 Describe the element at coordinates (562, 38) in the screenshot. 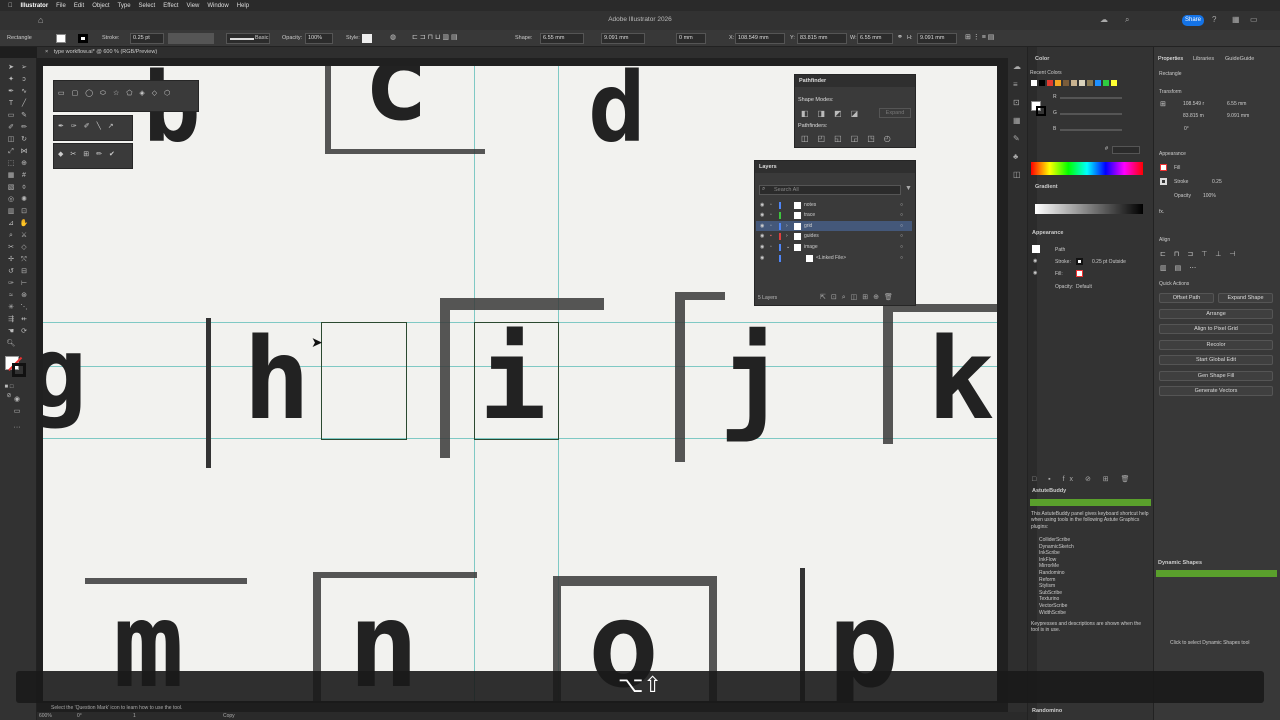

I see `shape-width-field: 6.55 mm` at that location.